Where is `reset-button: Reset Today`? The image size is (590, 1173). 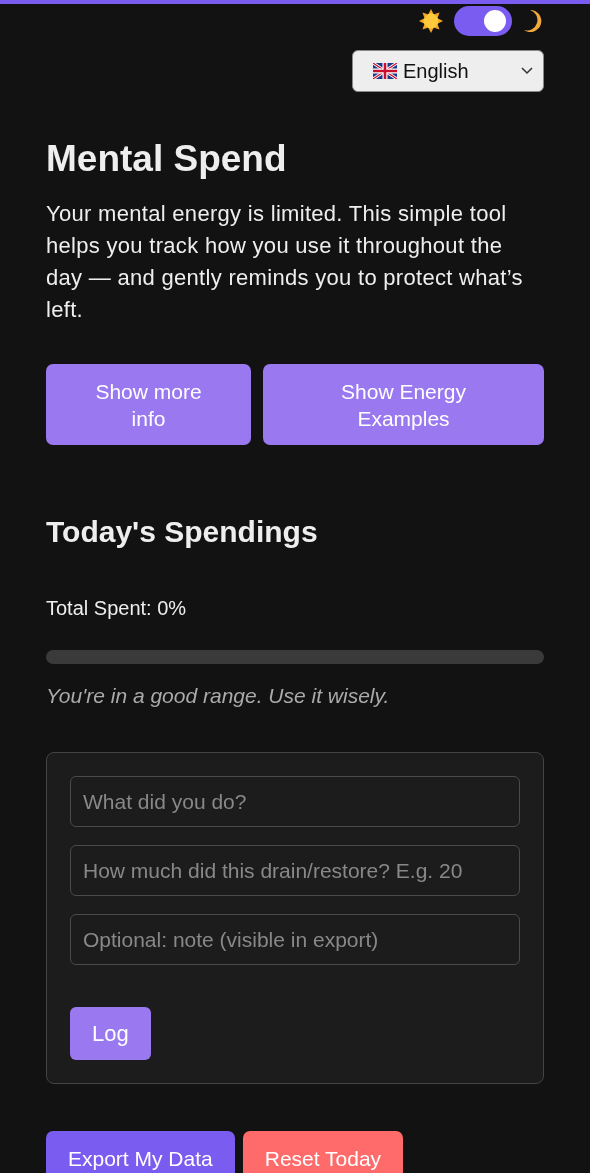 reset-button: Reset Today is located at coordinates (323, 1152).